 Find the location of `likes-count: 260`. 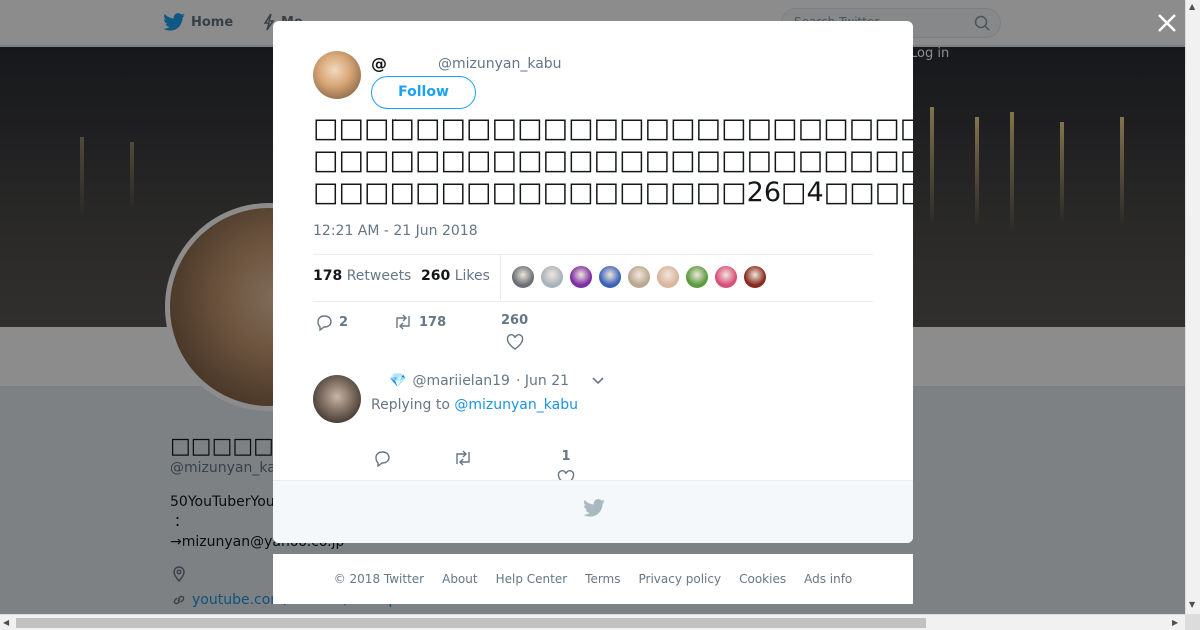

likes-count: 260 is located at coordinates (436, 276).